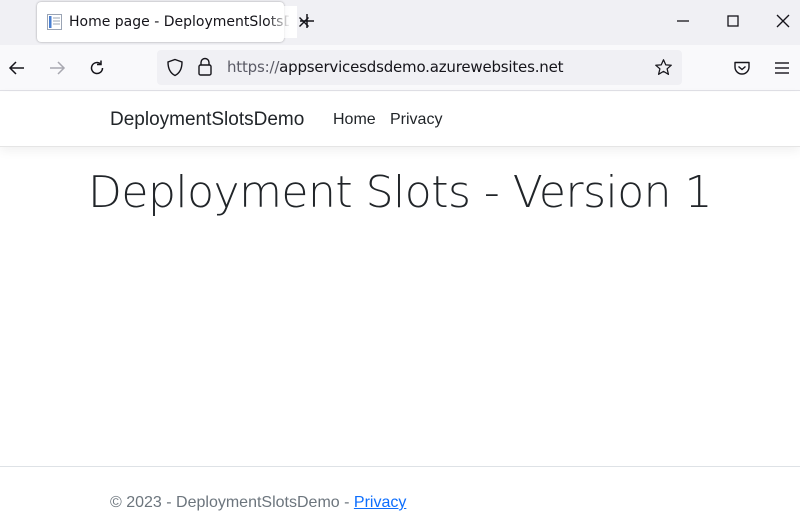  What do you see at coordinates (179, 22) in the screenshot?
I see `tab-title: Home page - DeploymentSlotsDemo` at bounding box center [179, 22].